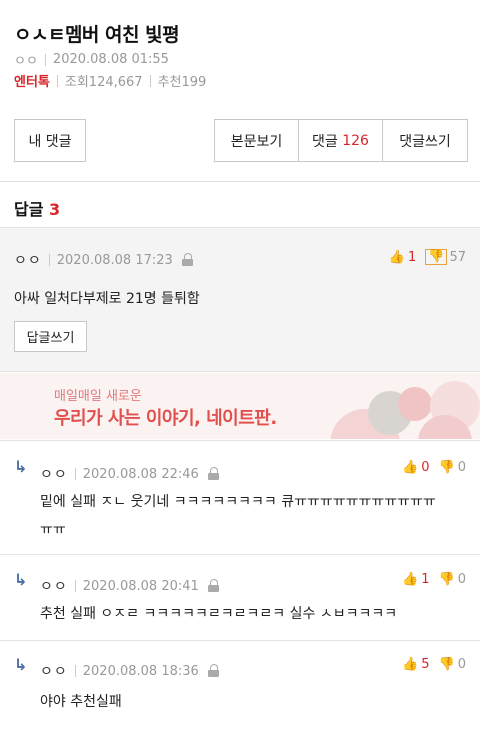  I want to click on sub-comment-meta: ㅇㅇ 2020.08.08 22:46, so click(130, 474).